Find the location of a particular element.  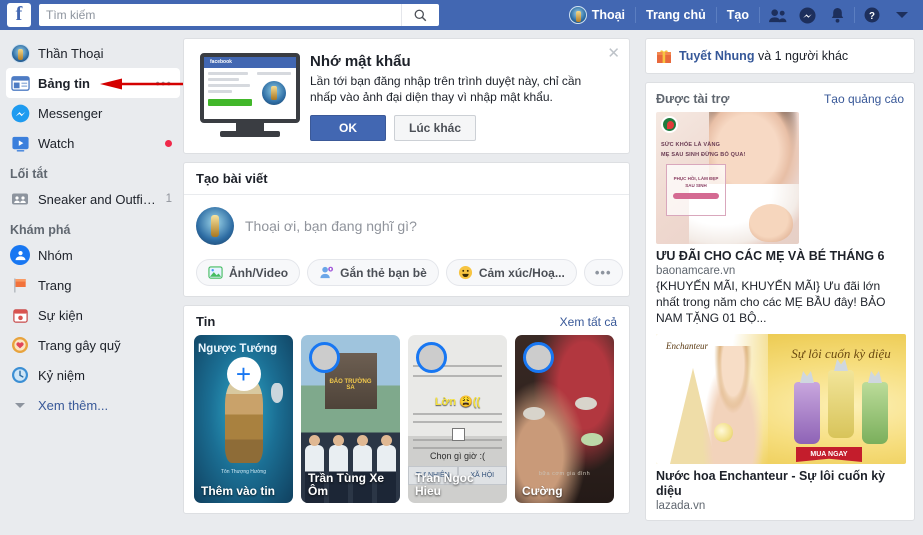

sidebar-item-profile: Thần Thoại is located at coordinates (93, 53).